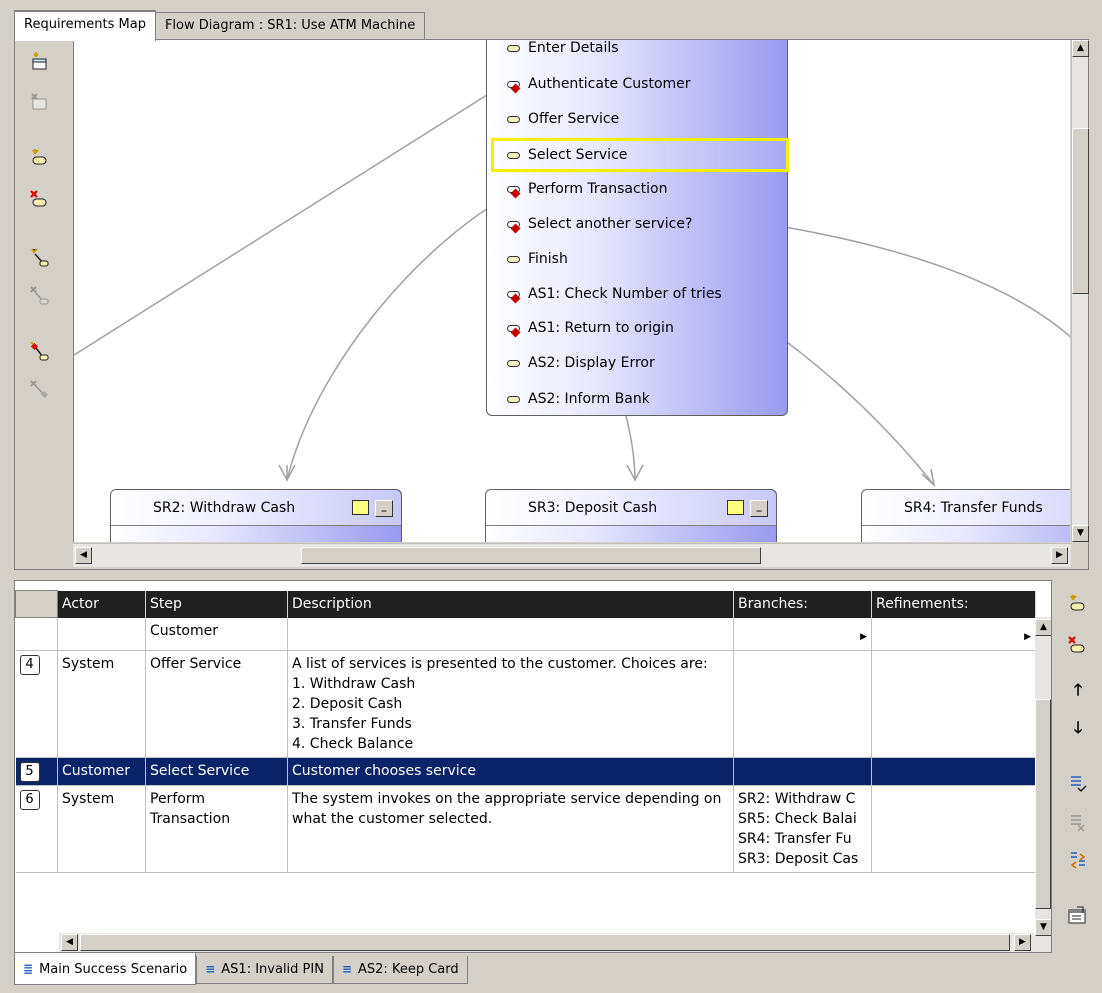  What do you see at coordinates (609, 84) in the screenshot?
I see `step-label: Authenticate Customer` at bounding box center [609, 84].